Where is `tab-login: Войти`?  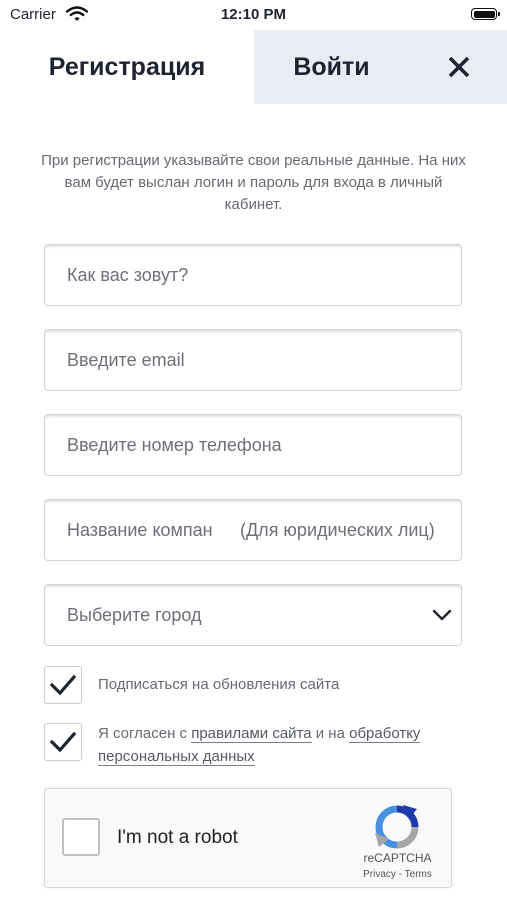
tab-login: Войти is located at coordinates (331, 67).